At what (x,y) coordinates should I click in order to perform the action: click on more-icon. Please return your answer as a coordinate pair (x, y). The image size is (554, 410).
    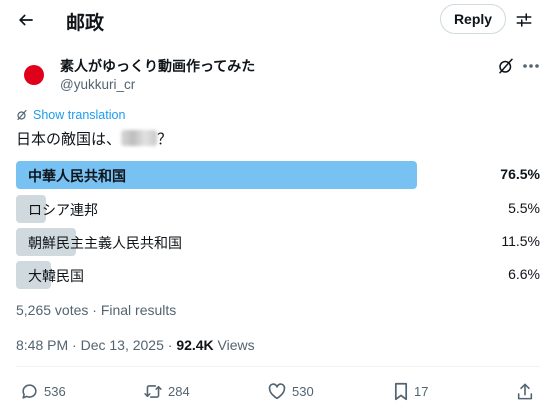
    Looking at the image, I should click on (531, 66).